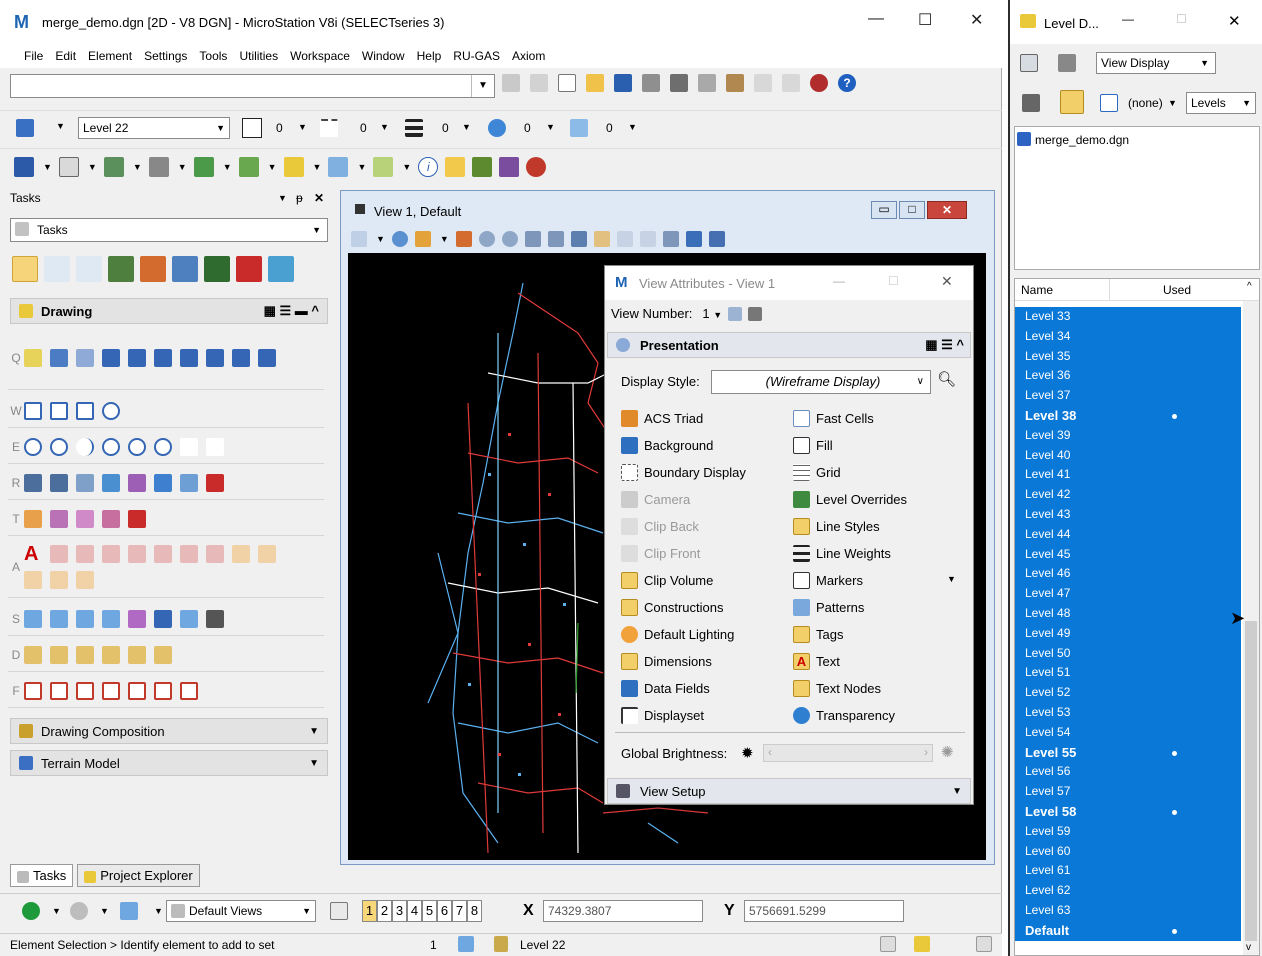 The width and height of the screenshot is (1262, 956). Describe the element at coordinates (1128, 376) in the screenshot. I see `level-row: Level 36` at that location.